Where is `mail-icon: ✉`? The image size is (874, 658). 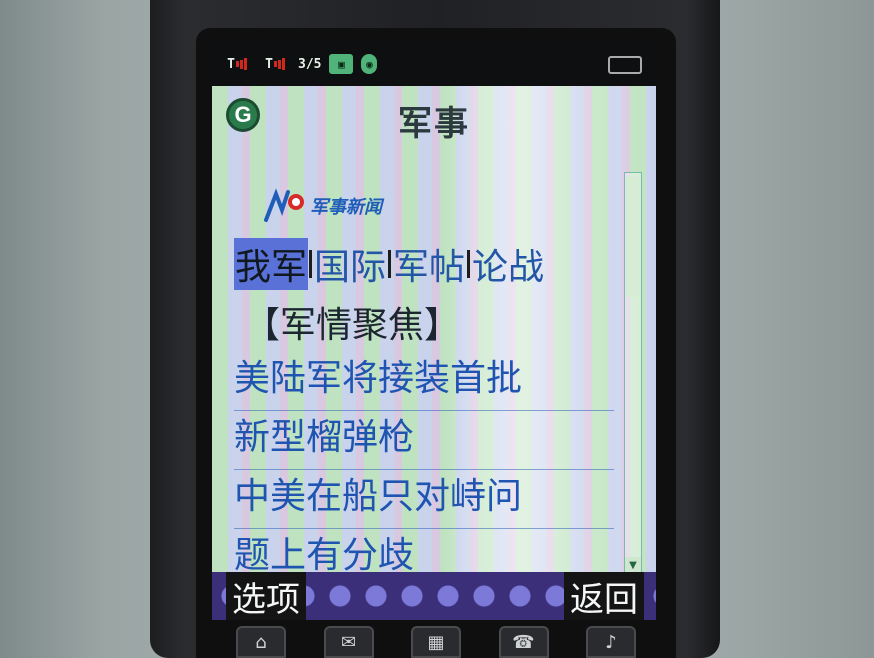
mail-icon: ✉ is located at coordinates (348, 642).